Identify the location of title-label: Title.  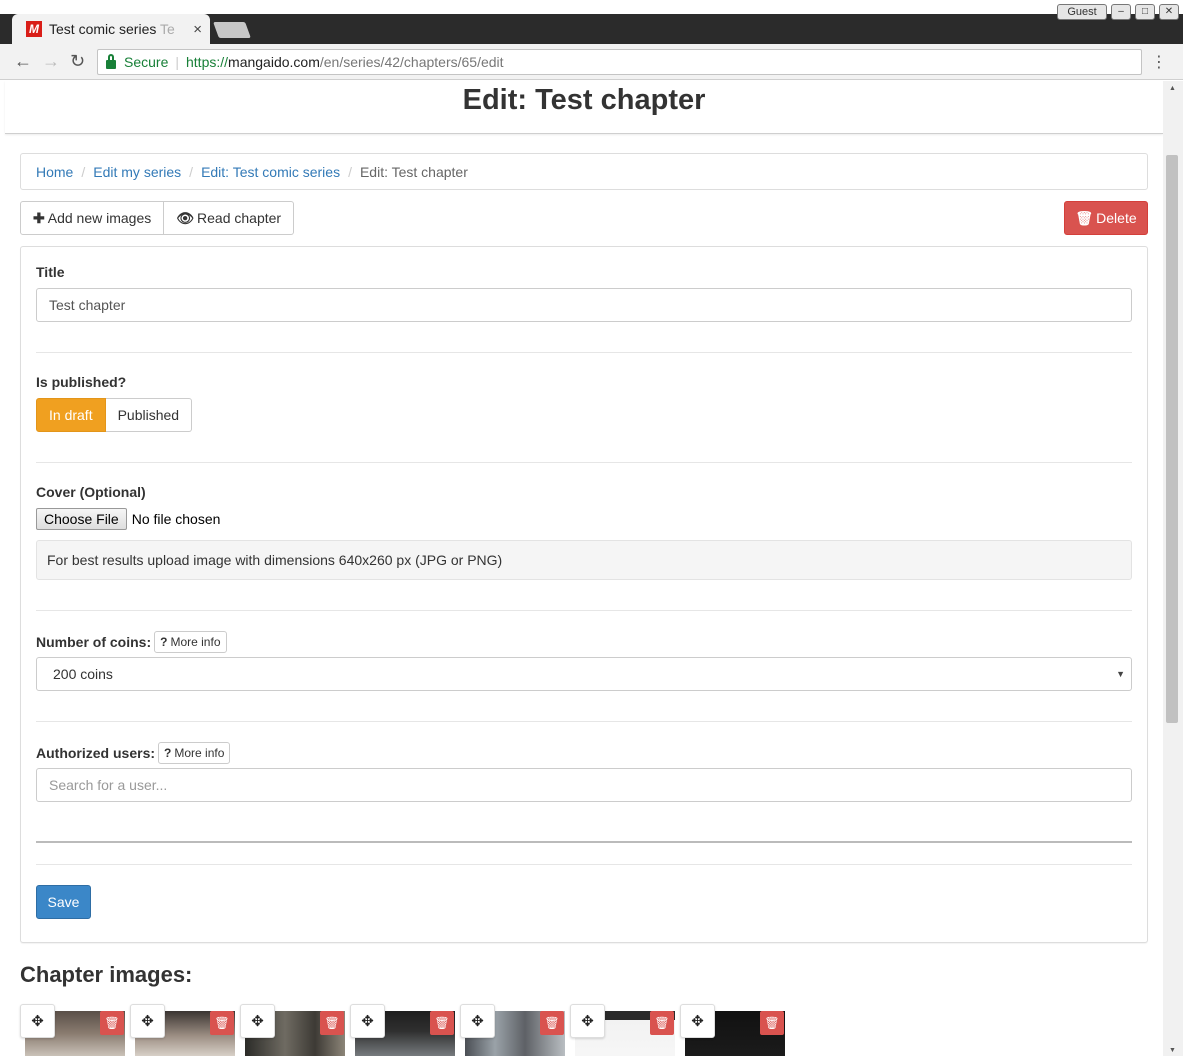
(50, 272).